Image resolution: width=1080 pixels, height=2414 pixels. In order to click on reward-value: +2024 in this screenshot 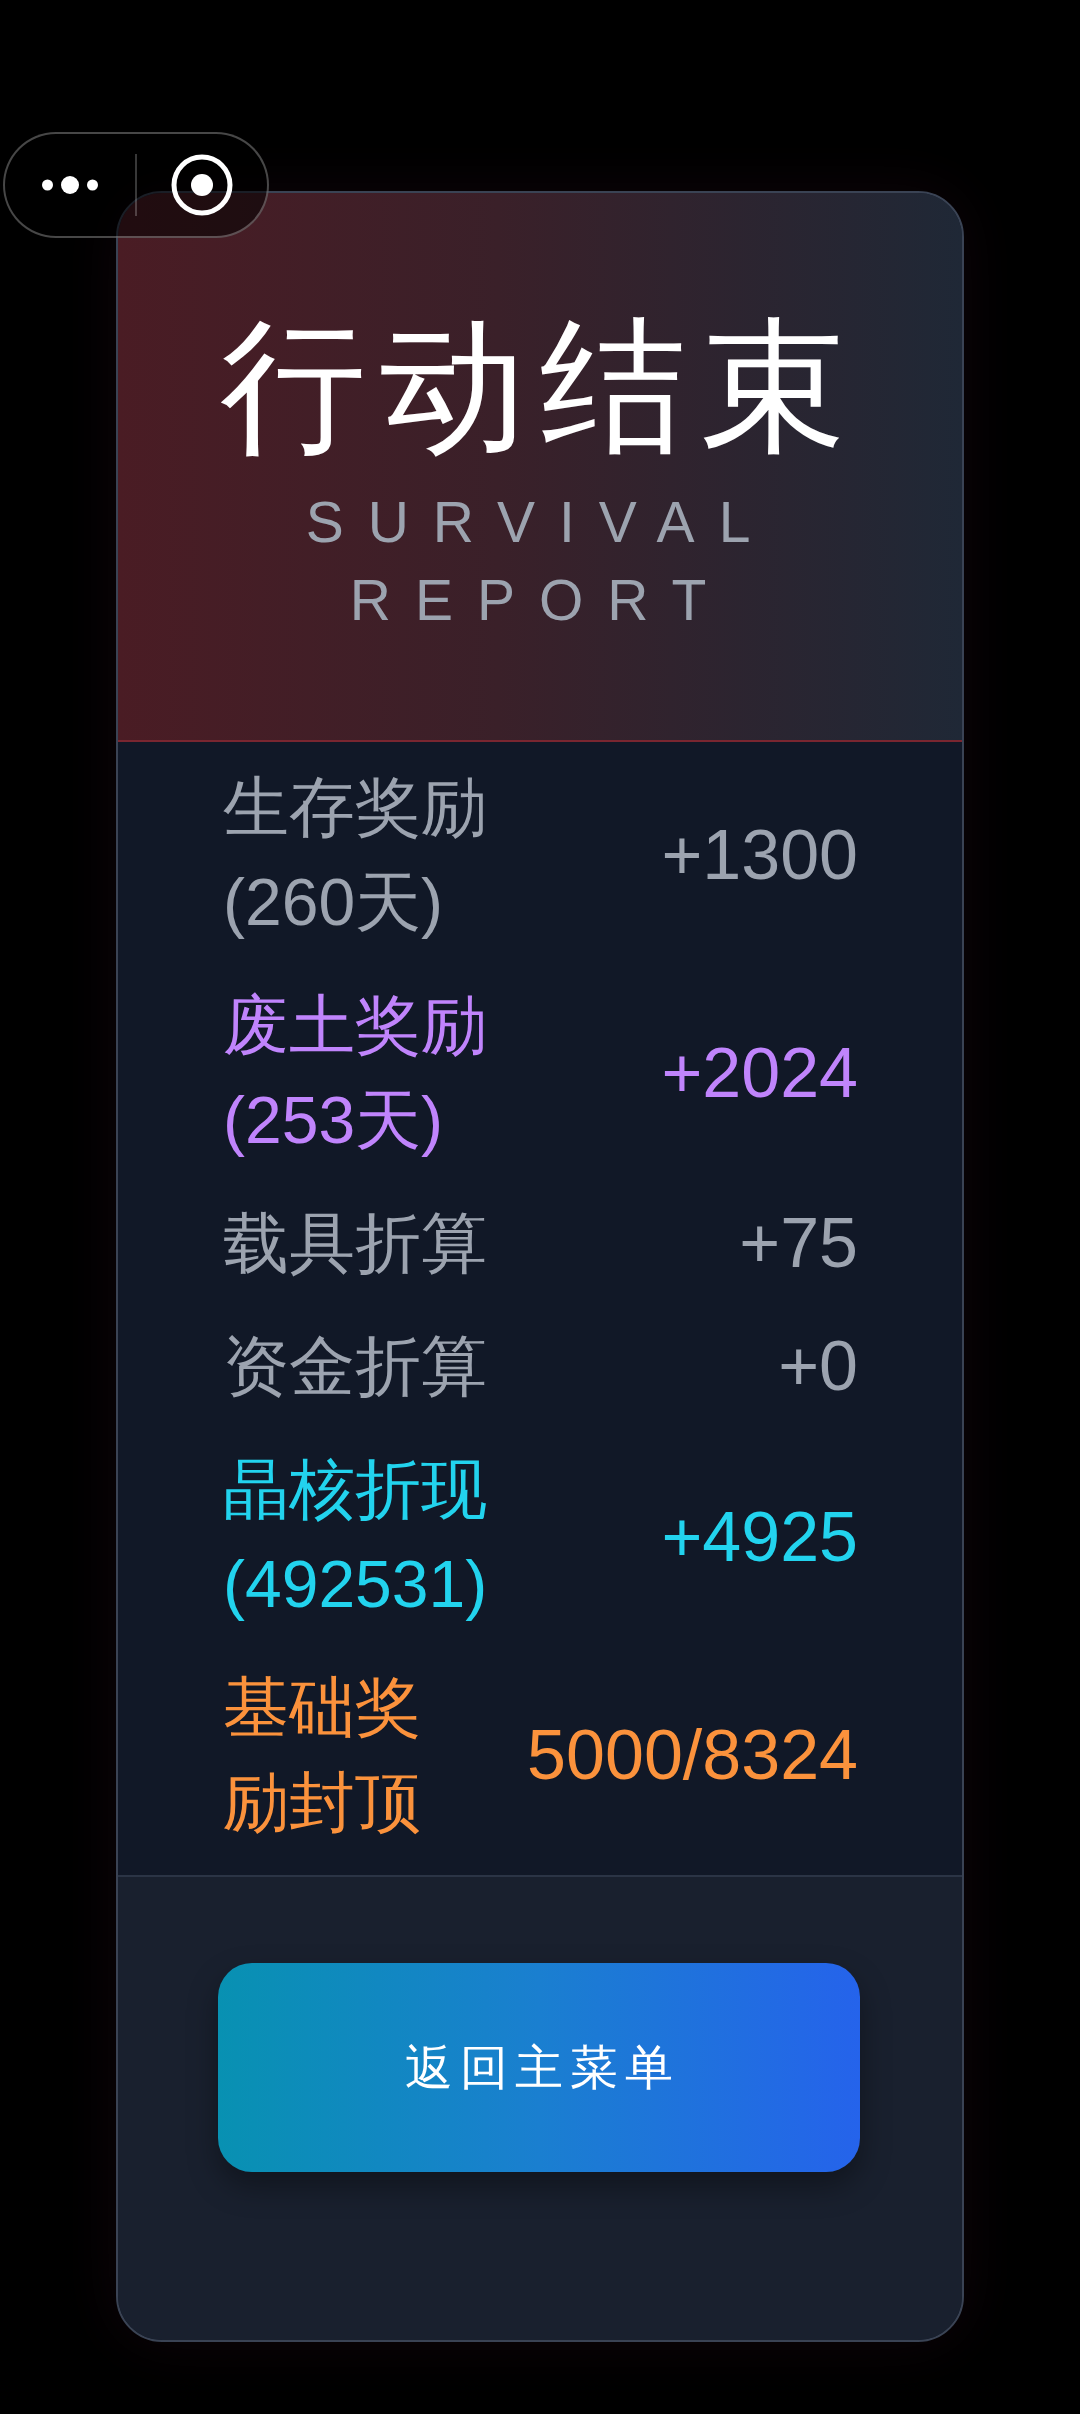, I will do `click(759, 1073)`.